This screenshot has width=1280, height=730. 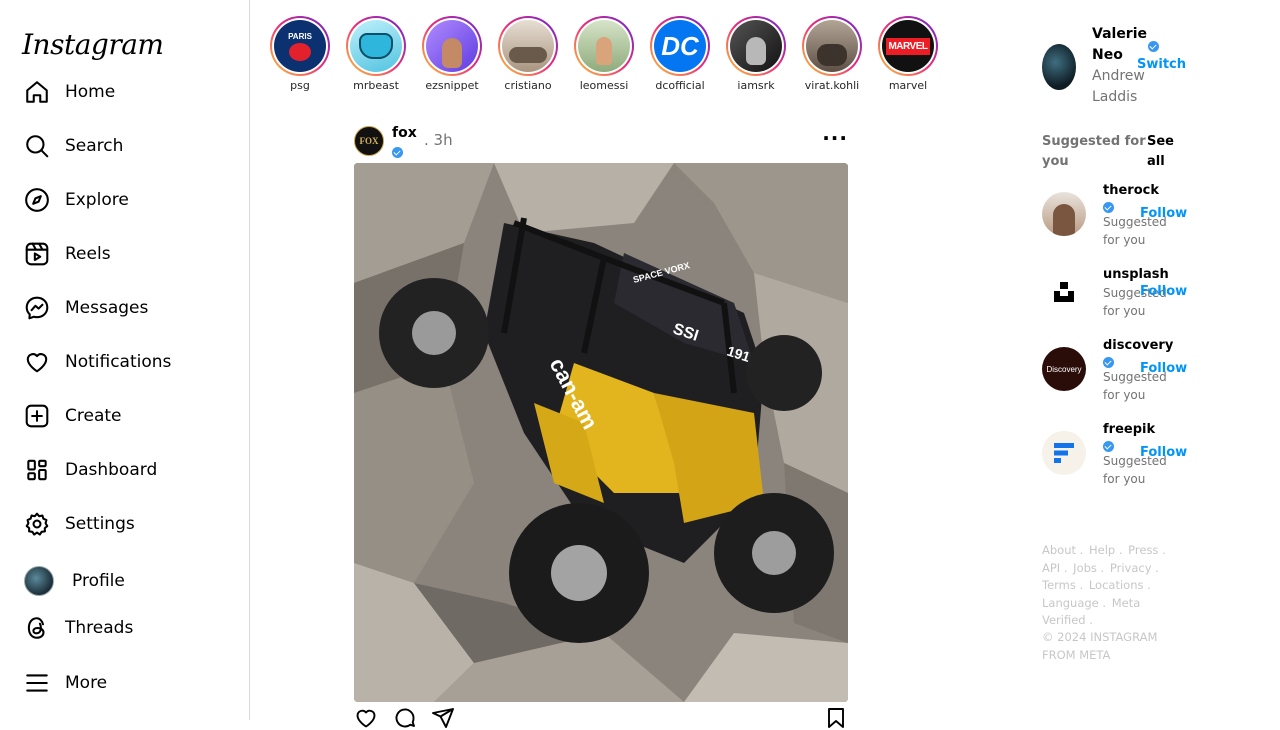 I want to click on post-actions, so click(x=601, y=716).